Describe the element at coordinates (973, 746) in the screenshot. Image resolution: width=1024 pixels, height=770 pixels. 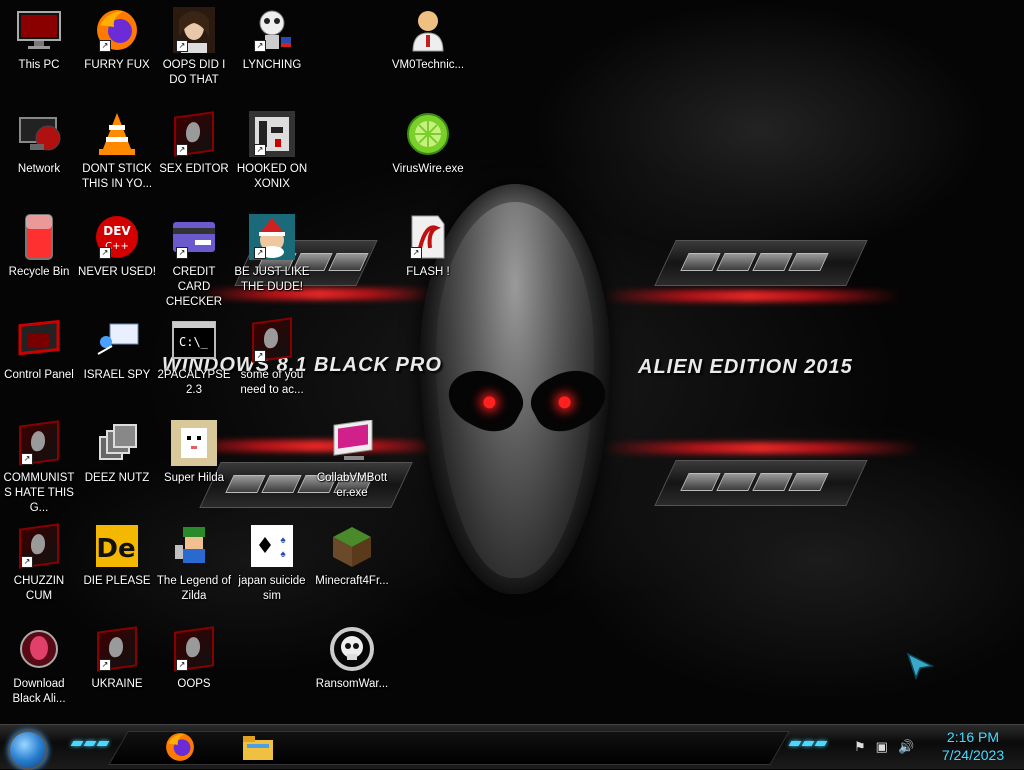
I see `taskbar-clock: 2:16 PM 7/24/2023` at that location.